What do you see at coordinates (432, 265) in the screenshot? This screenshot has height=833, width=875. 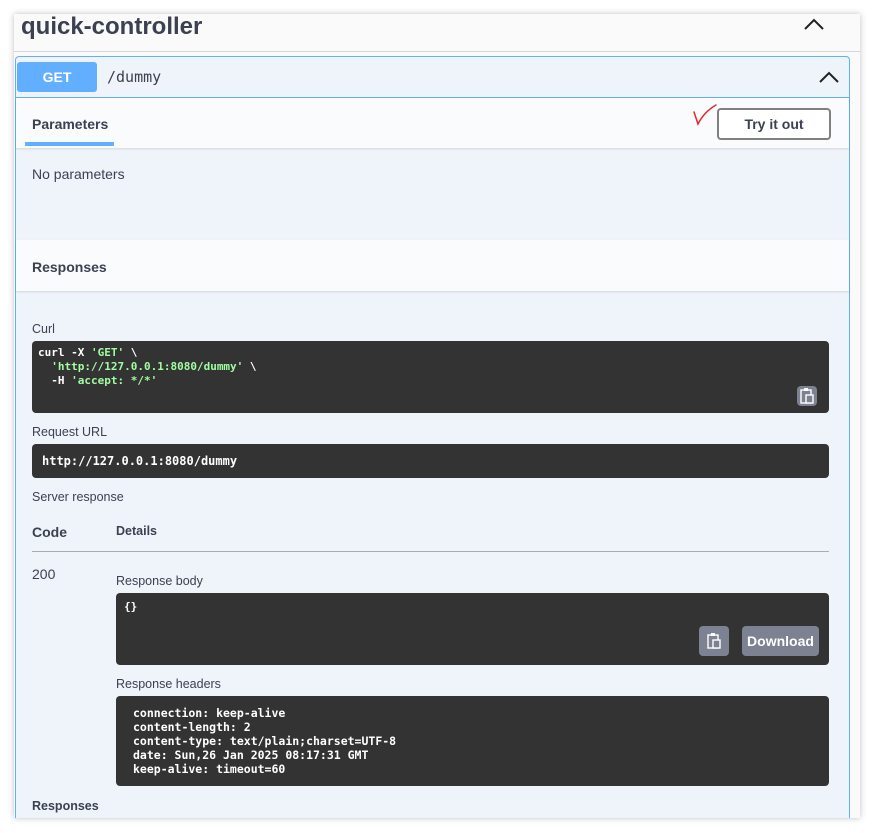 I see `responses-header: Responses` at bounding box center [432, 265].